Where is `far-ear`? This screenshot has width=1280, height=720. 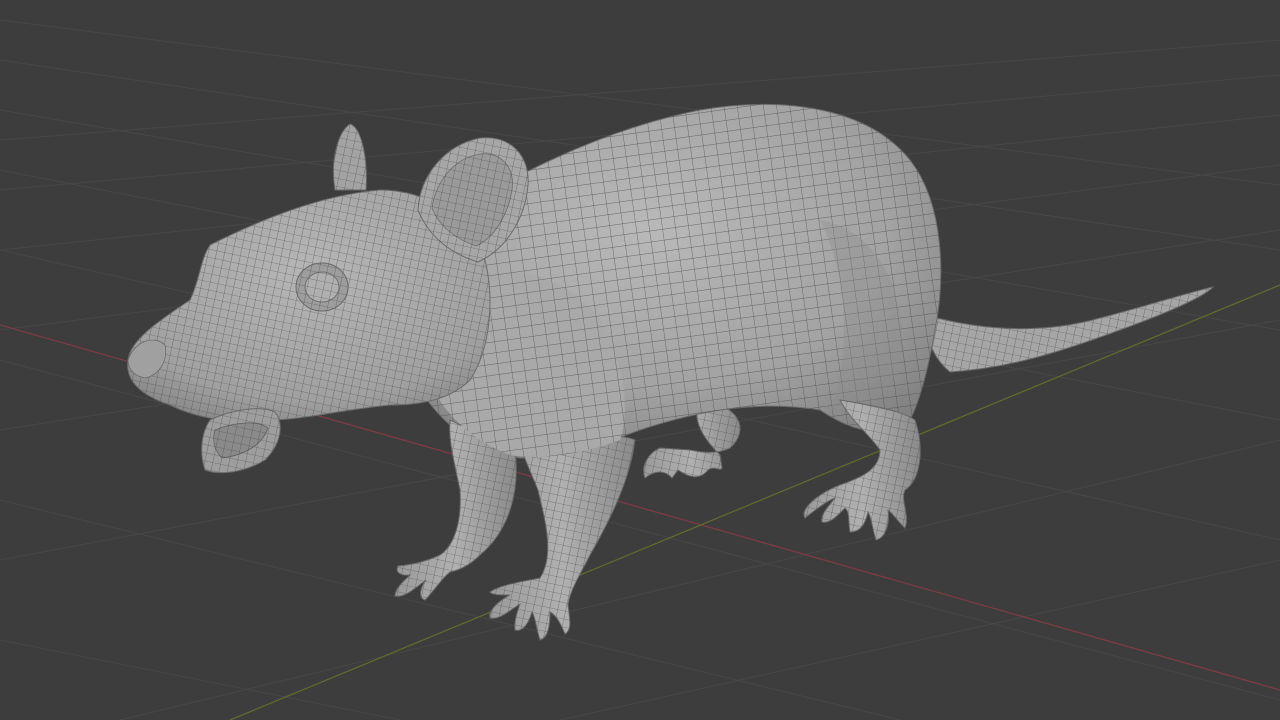
far-ear is located at coordinates (349, 157).